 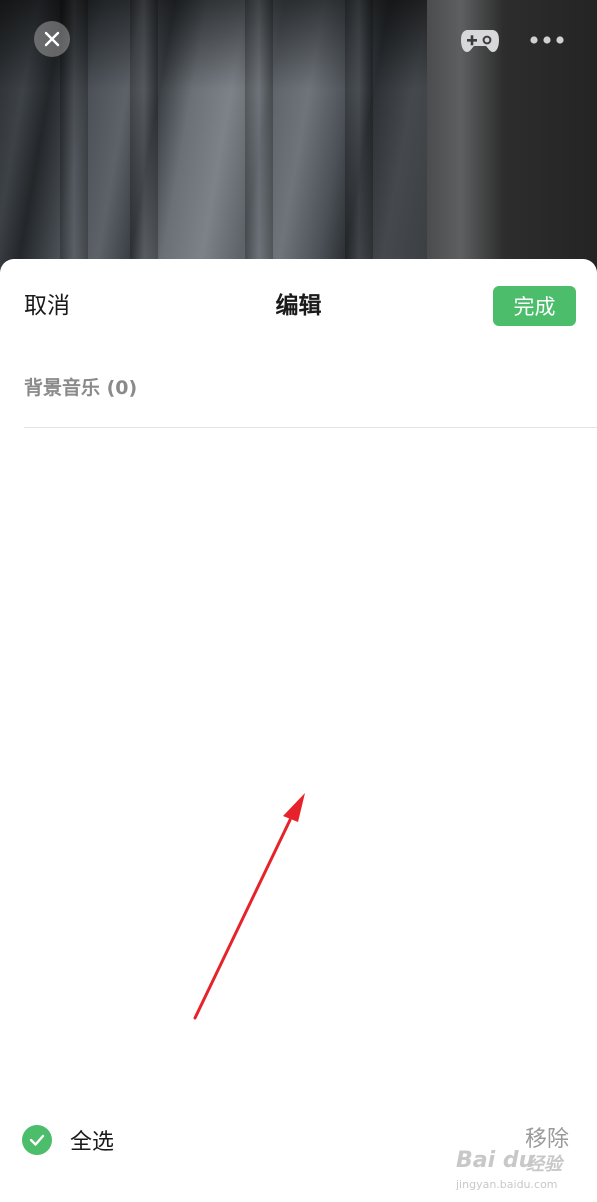 I want to click on gamepad-icon, so click(x=480, y=41).